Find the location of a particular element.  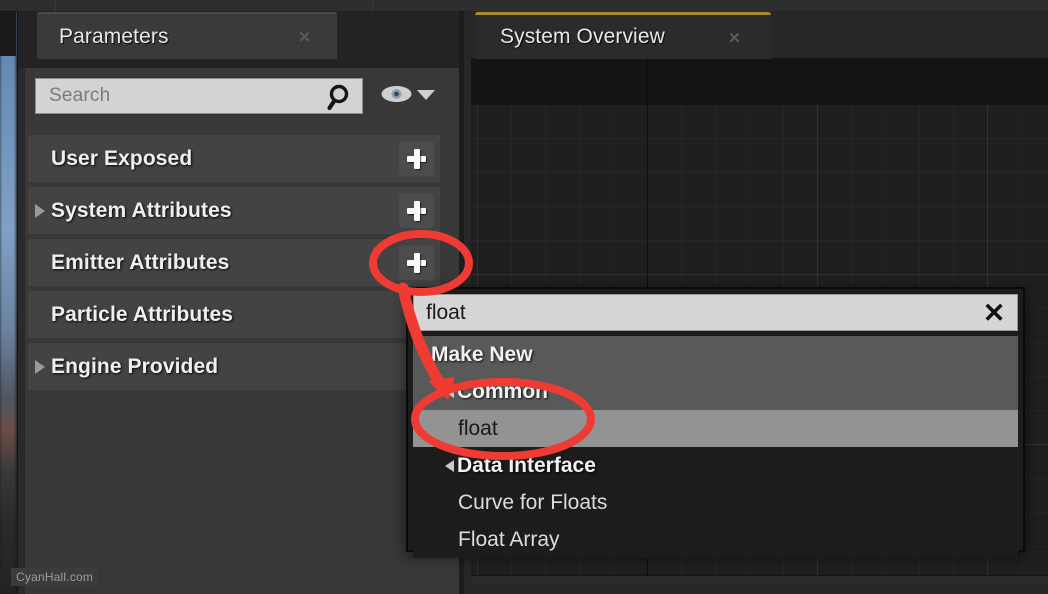

attribute-row-emitter-attributes: Emitter Attributes is located at coordinates (234, 262).